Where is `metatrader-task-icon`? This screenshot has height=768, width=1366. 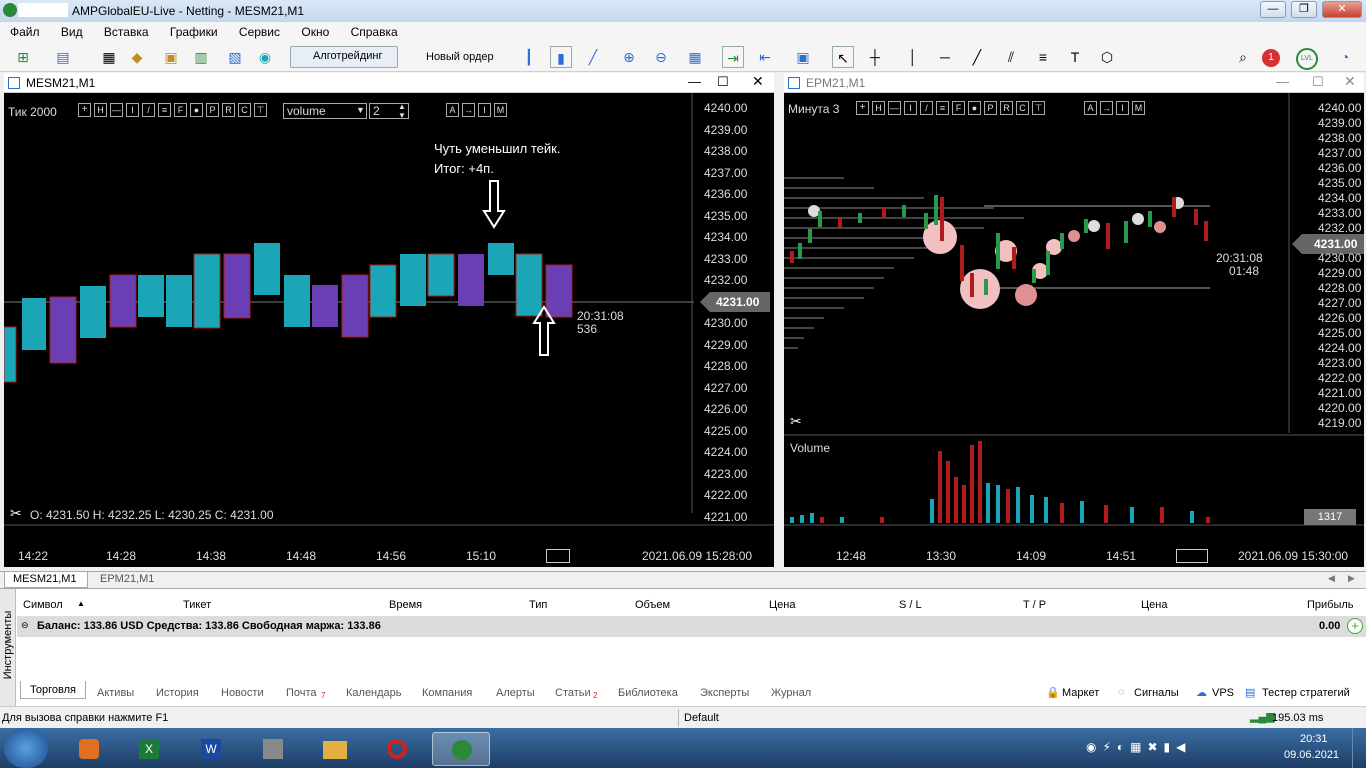
metatrader-task-icon is located at coordinates (461, 749).